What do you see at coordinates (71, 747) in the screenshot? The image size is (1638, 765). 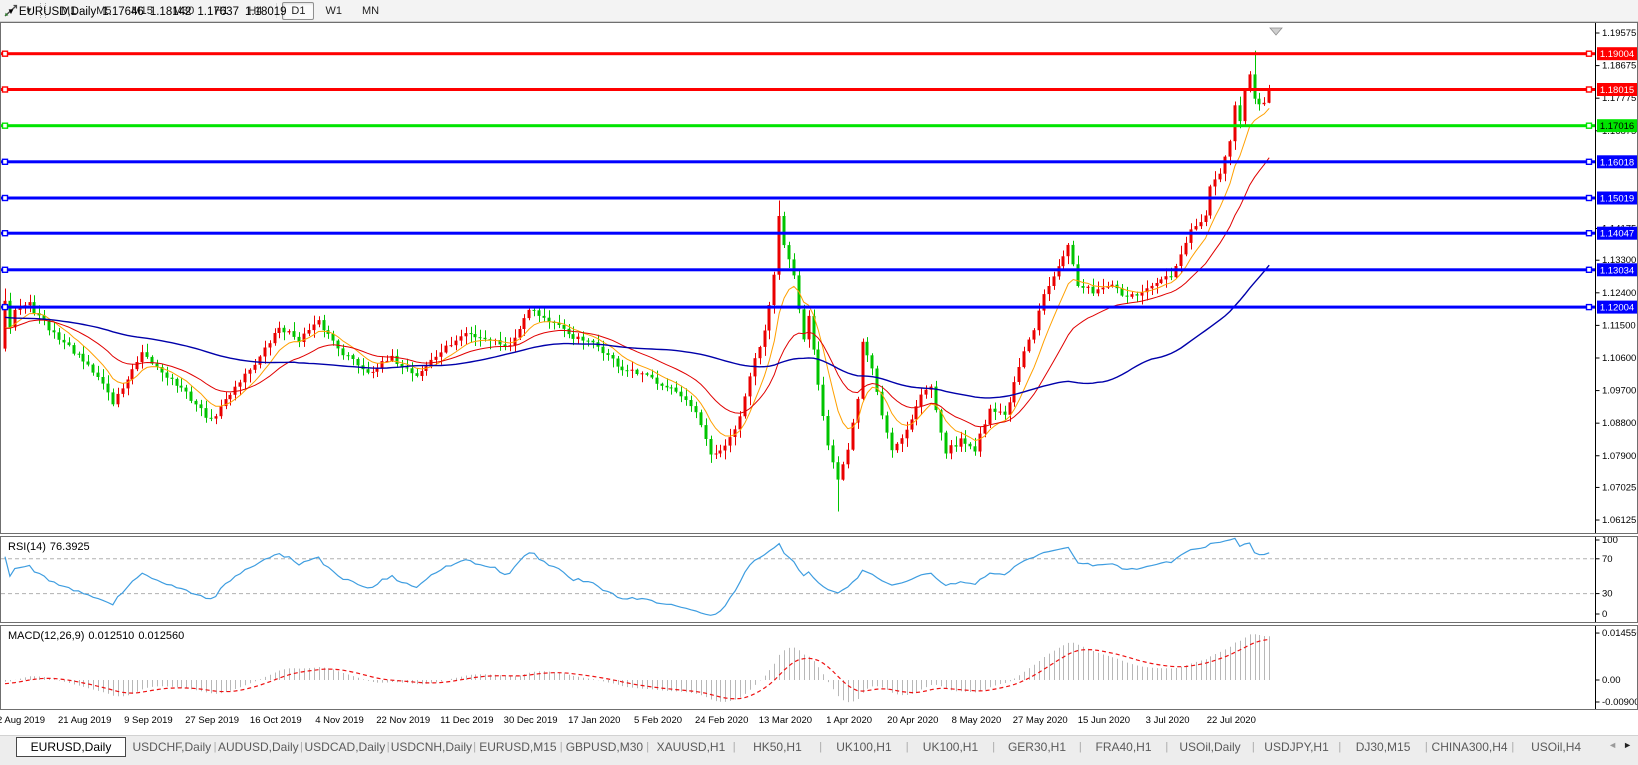 I see `chart-tab-eurusd-daily: EURUSD,Daily` at bounding box center [71, 747].